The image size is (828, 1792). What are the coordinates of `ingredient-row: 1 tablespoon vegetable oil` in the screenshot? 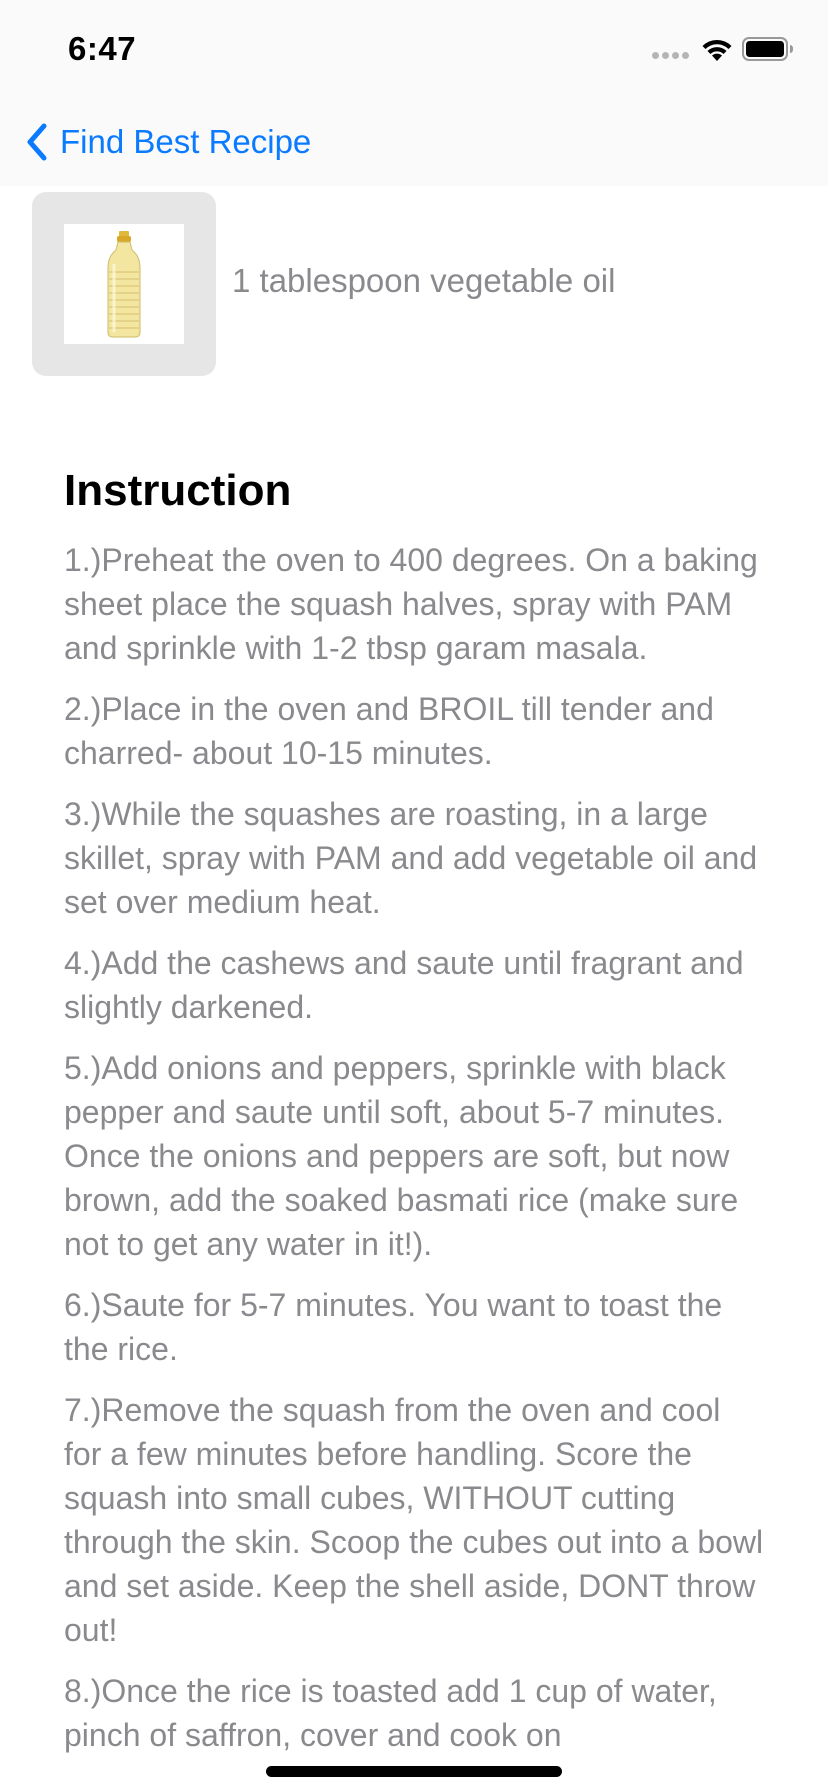 It's located at (412, 284).